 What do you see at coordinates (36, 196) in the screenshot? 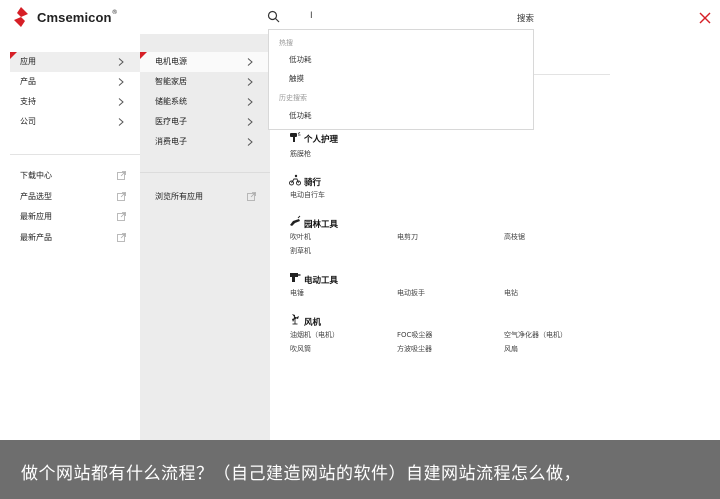
I see `nav-label: 产品选型` at bounding box center [36, 196].